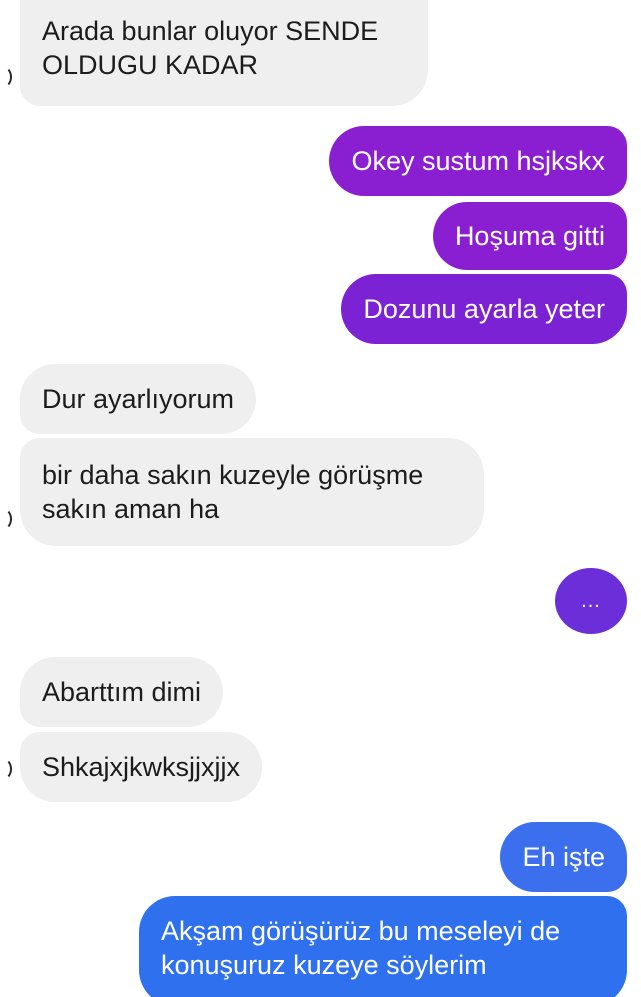 The height and width of the screenshot is (997, 641). I want to click on message-outgoing: Dozunu ayarla yeter, so click(484, 309).